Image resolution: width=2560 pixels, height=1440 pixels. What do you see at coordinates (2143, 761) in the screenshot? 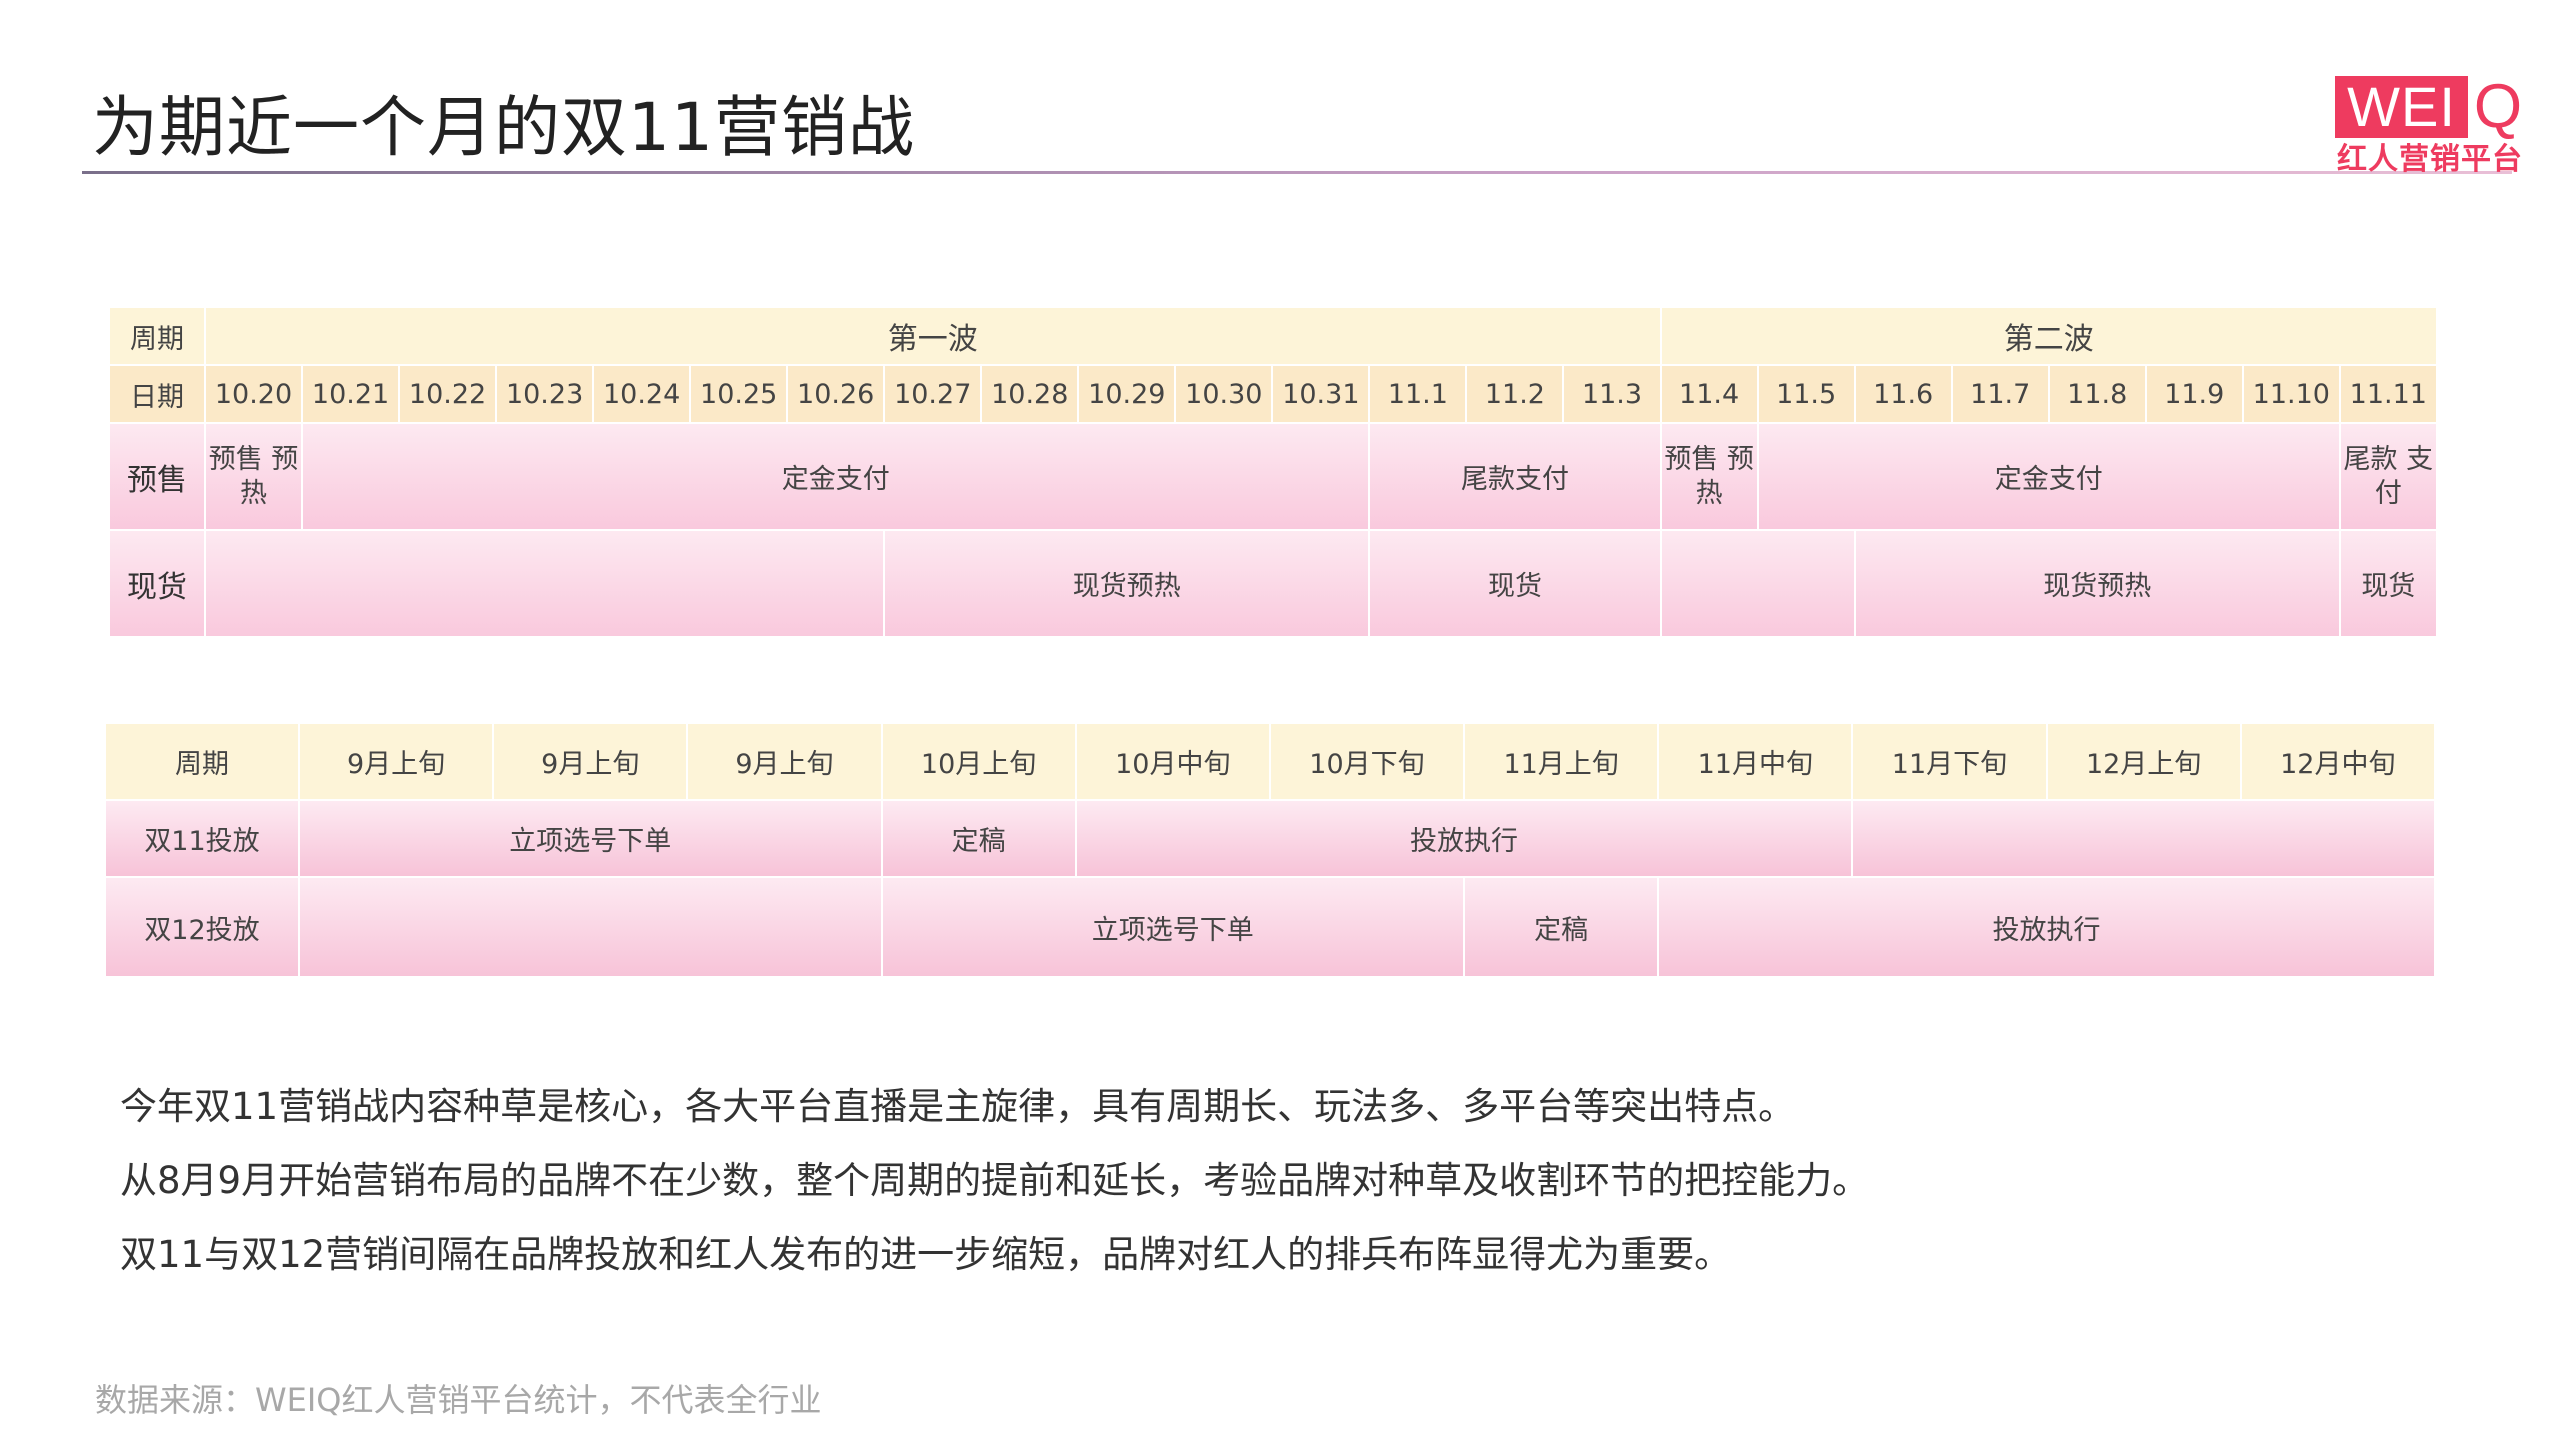
I see `period-cell: 12月上旬` at bounding box center [2143, 761].